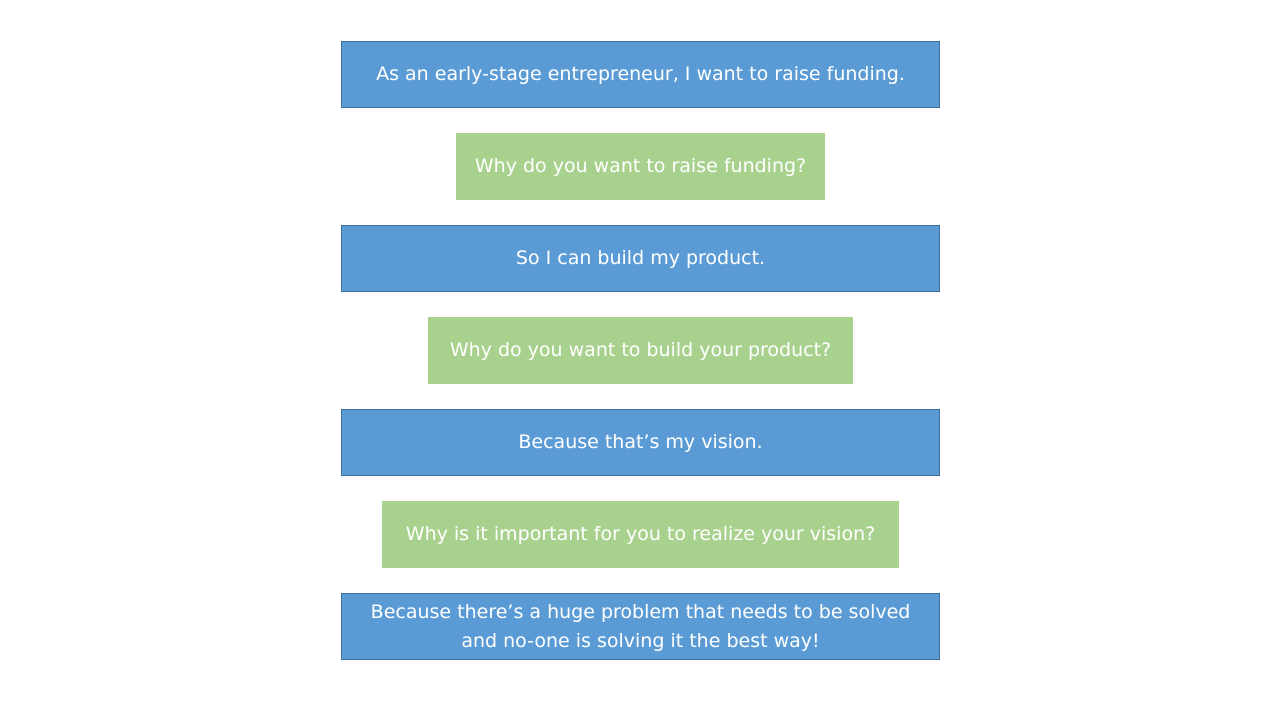 The height and width of the screenshot is (720, 1280). I want to click on question-text-2: Why do you want to build your product?, so click(640, 350).